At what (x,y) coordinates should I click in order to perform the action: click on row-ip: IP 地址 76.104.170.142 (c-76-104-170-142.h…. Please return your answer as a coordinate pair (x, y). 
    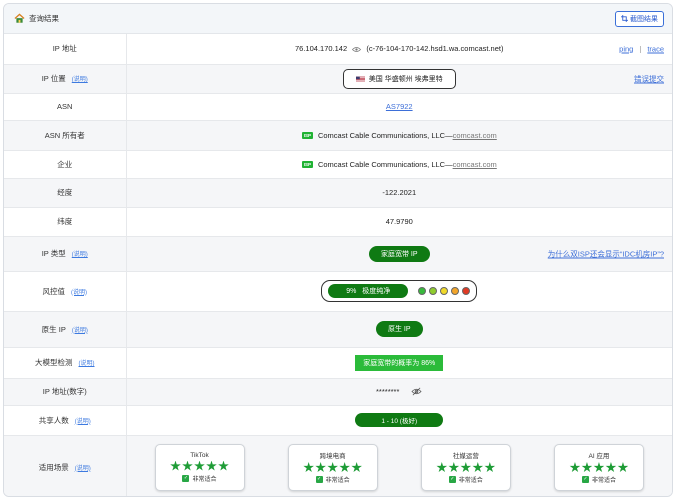
    Looking at the image, I should click on (338, 49).